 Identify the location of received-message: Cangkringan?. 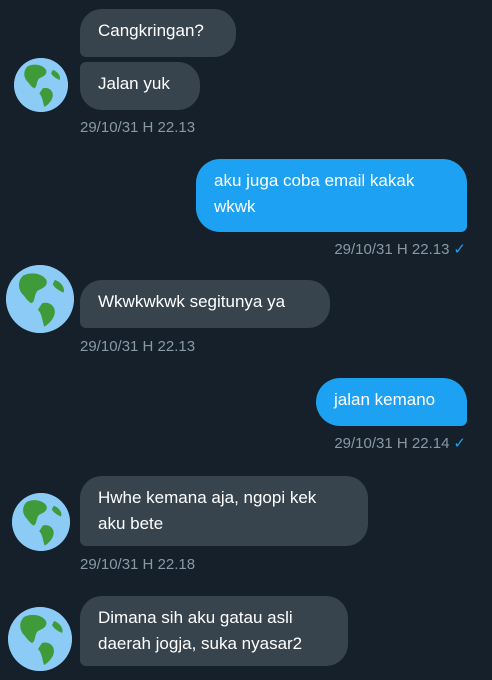
(158, 33).